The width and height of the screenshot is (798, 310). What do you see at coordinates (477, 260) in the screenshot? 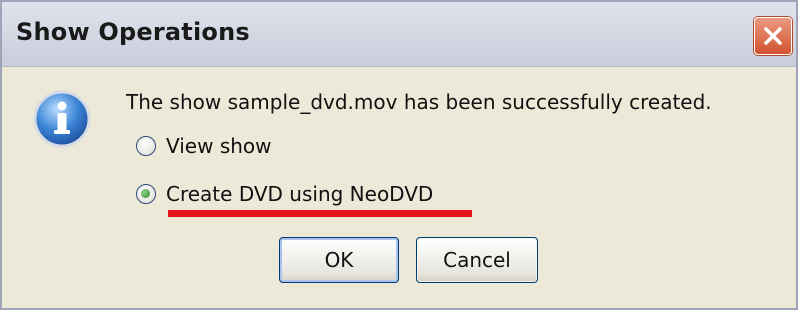
I see `cancel-button: Cancel` at bounding box center [477, 260].